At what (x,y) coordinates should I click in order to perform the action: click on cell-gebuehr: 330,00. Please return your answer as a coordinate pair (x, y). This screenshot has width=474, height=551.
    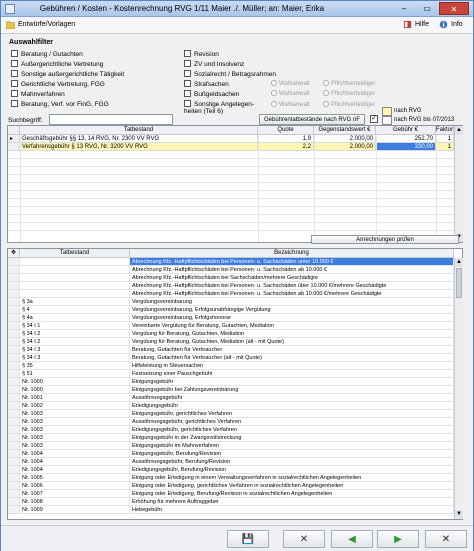
    Looking at the image, I should click on (406, 147).